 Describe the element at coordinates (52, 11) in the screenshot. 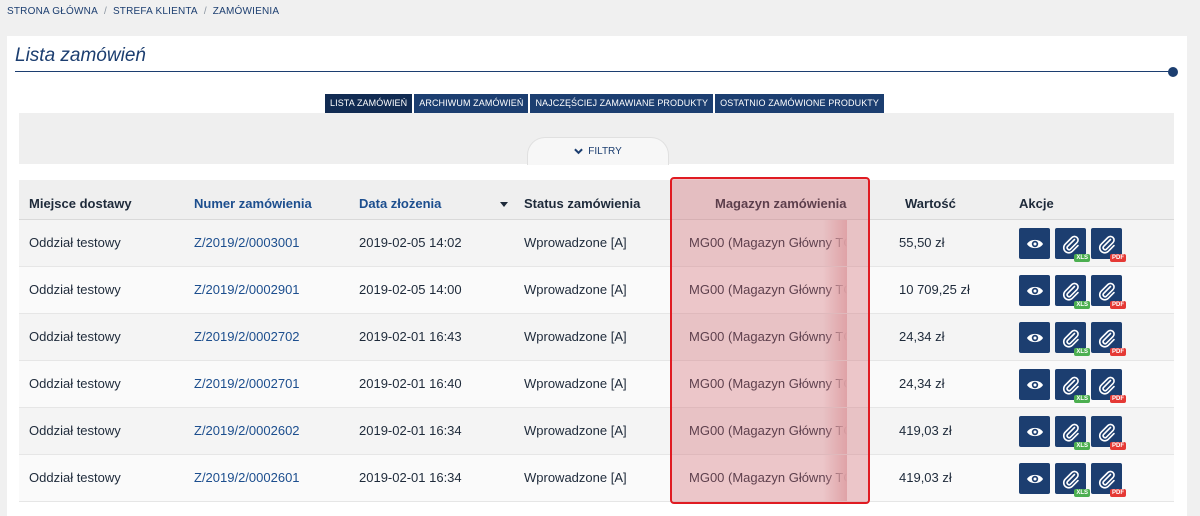

I see `breadcrumb-home-link: STRONA GŁÓWNA` at that location.